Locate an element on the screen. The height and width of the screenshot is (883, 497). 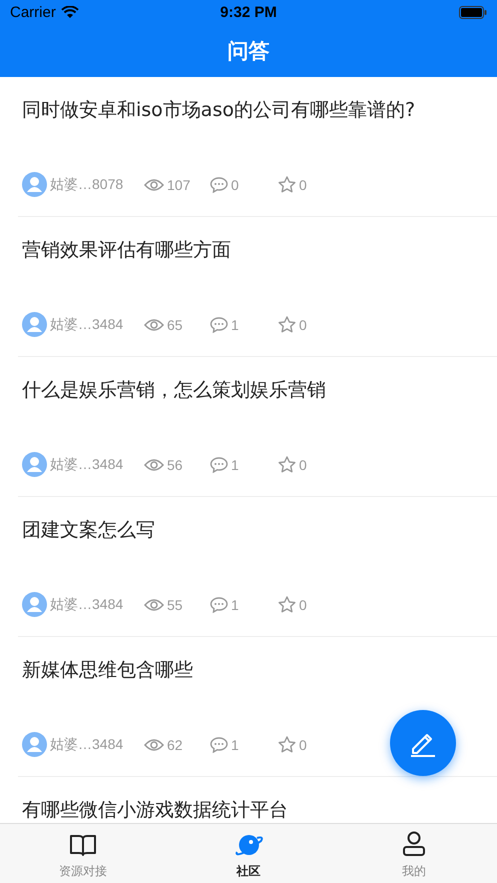
wifi-icon is located at coordinates (69, 12).